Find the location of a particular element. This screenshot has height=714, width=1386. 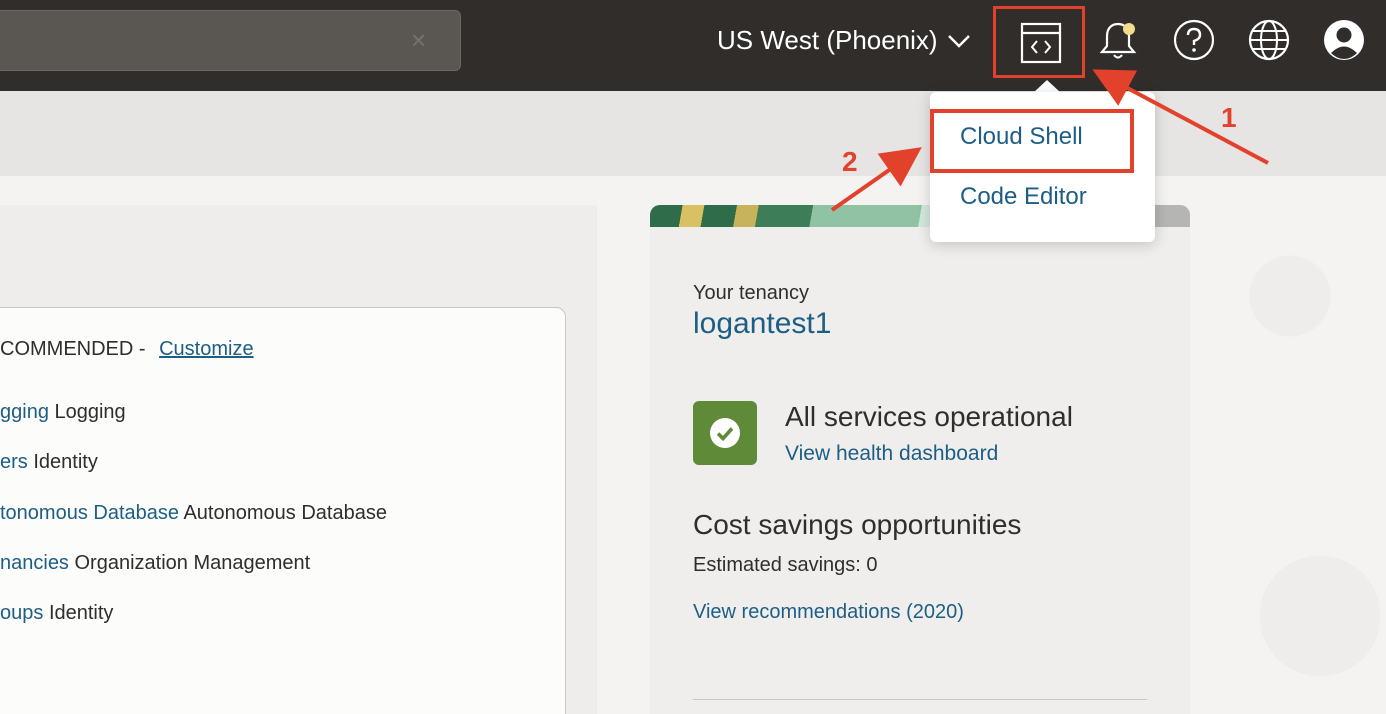

globe-icon is located at coordinates (1269, 40).